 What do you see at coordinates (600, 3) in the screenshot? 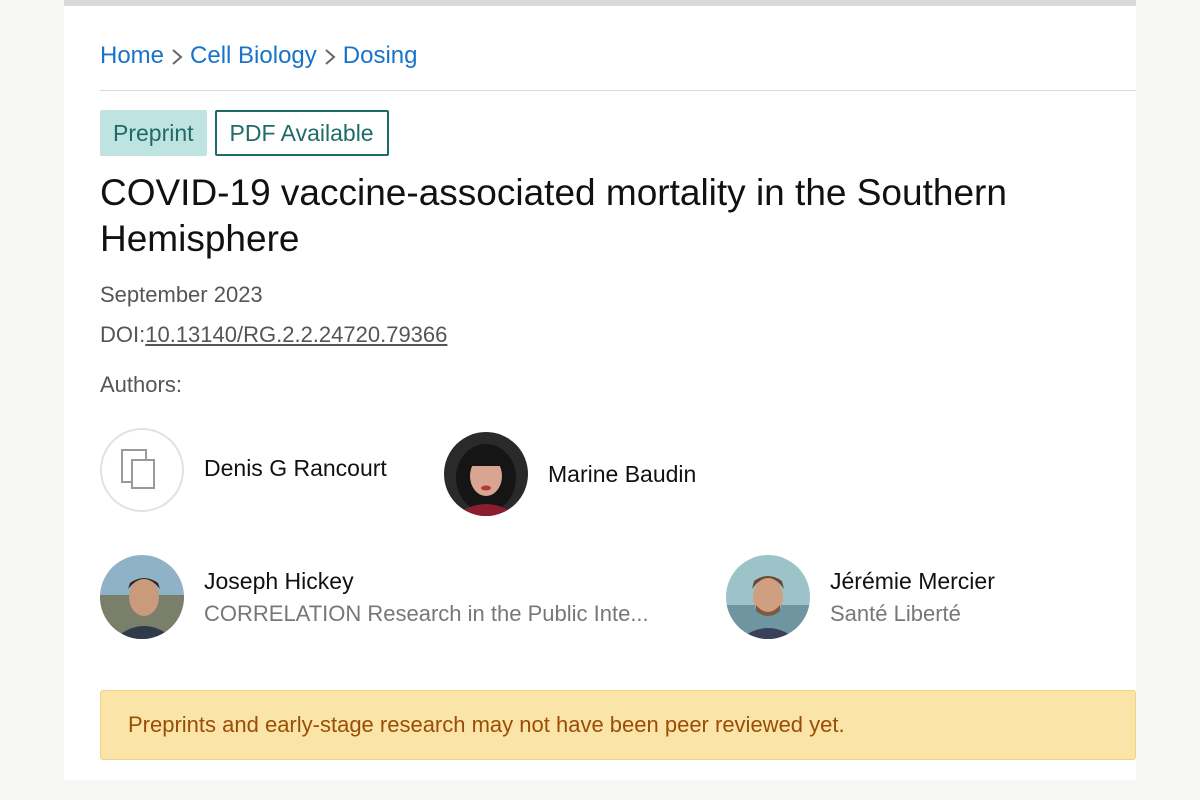
I see `top-bar` at bounding box center [600, 3].